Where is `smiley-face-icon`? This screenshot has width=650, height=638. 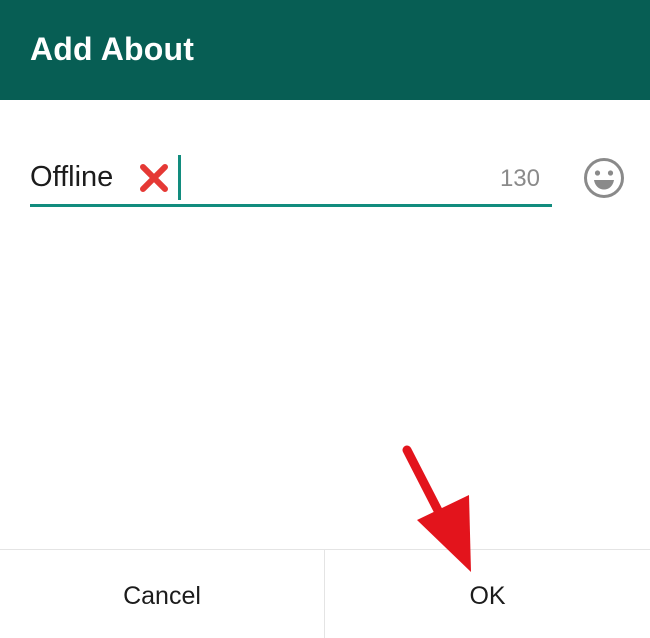
smiley-face-icon is located at coordinates (604, 178).